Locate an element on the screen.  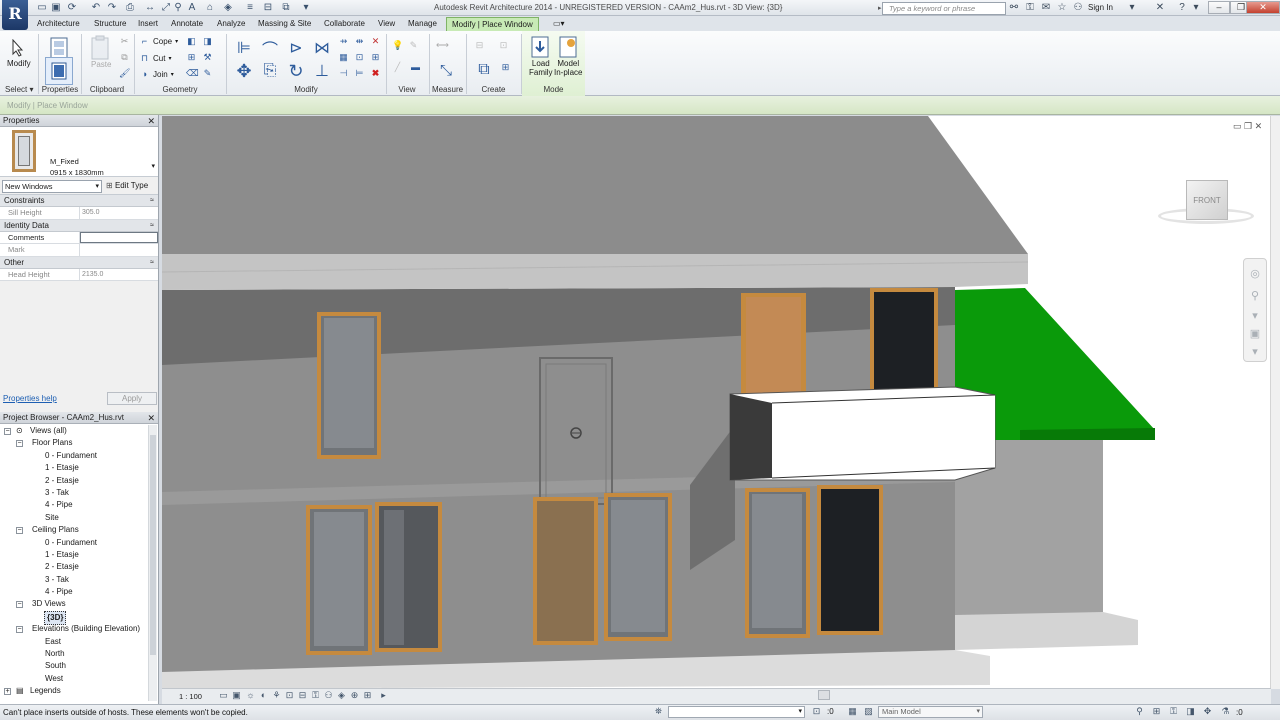
redo-icon: ↷ is located at coordinates (112, 8).